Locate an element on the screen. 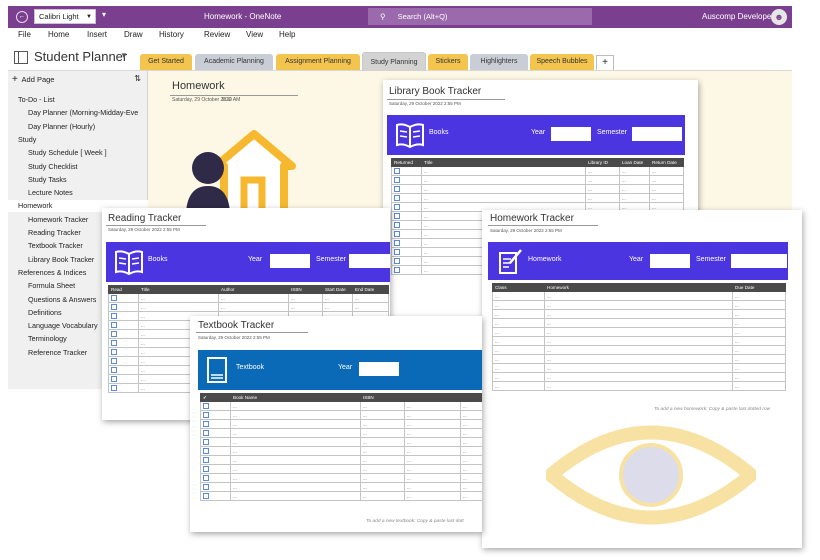 The width and height of the screenshot is (820, 560). column-header: Read is located at coordinates (123, 289).